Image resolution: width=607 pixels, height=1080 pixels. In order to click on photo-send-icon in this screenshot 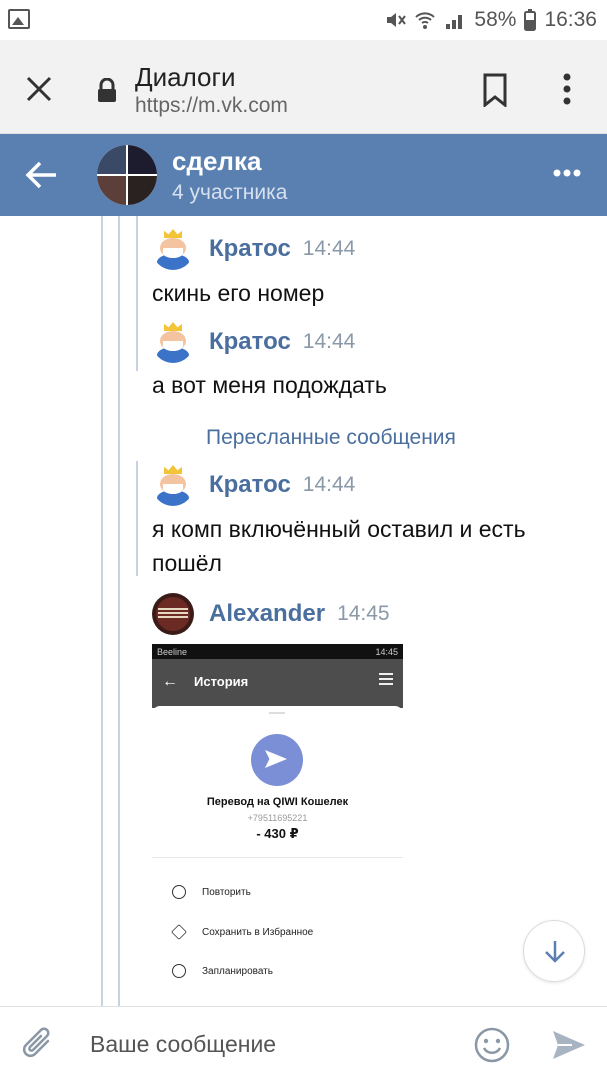, I will do `click(277, 760)`.